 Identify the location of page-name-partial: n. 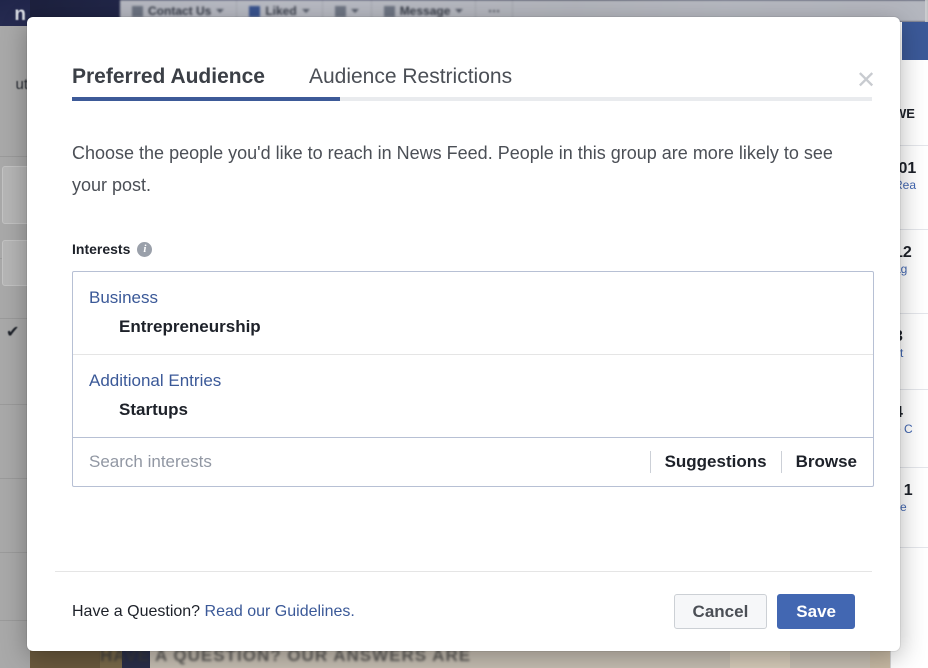
(20, 14).